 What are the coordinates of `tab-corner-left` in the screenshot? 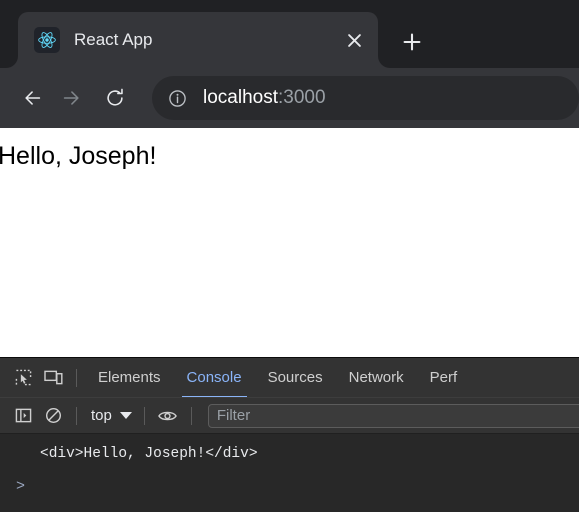 It's located at (12, 62).